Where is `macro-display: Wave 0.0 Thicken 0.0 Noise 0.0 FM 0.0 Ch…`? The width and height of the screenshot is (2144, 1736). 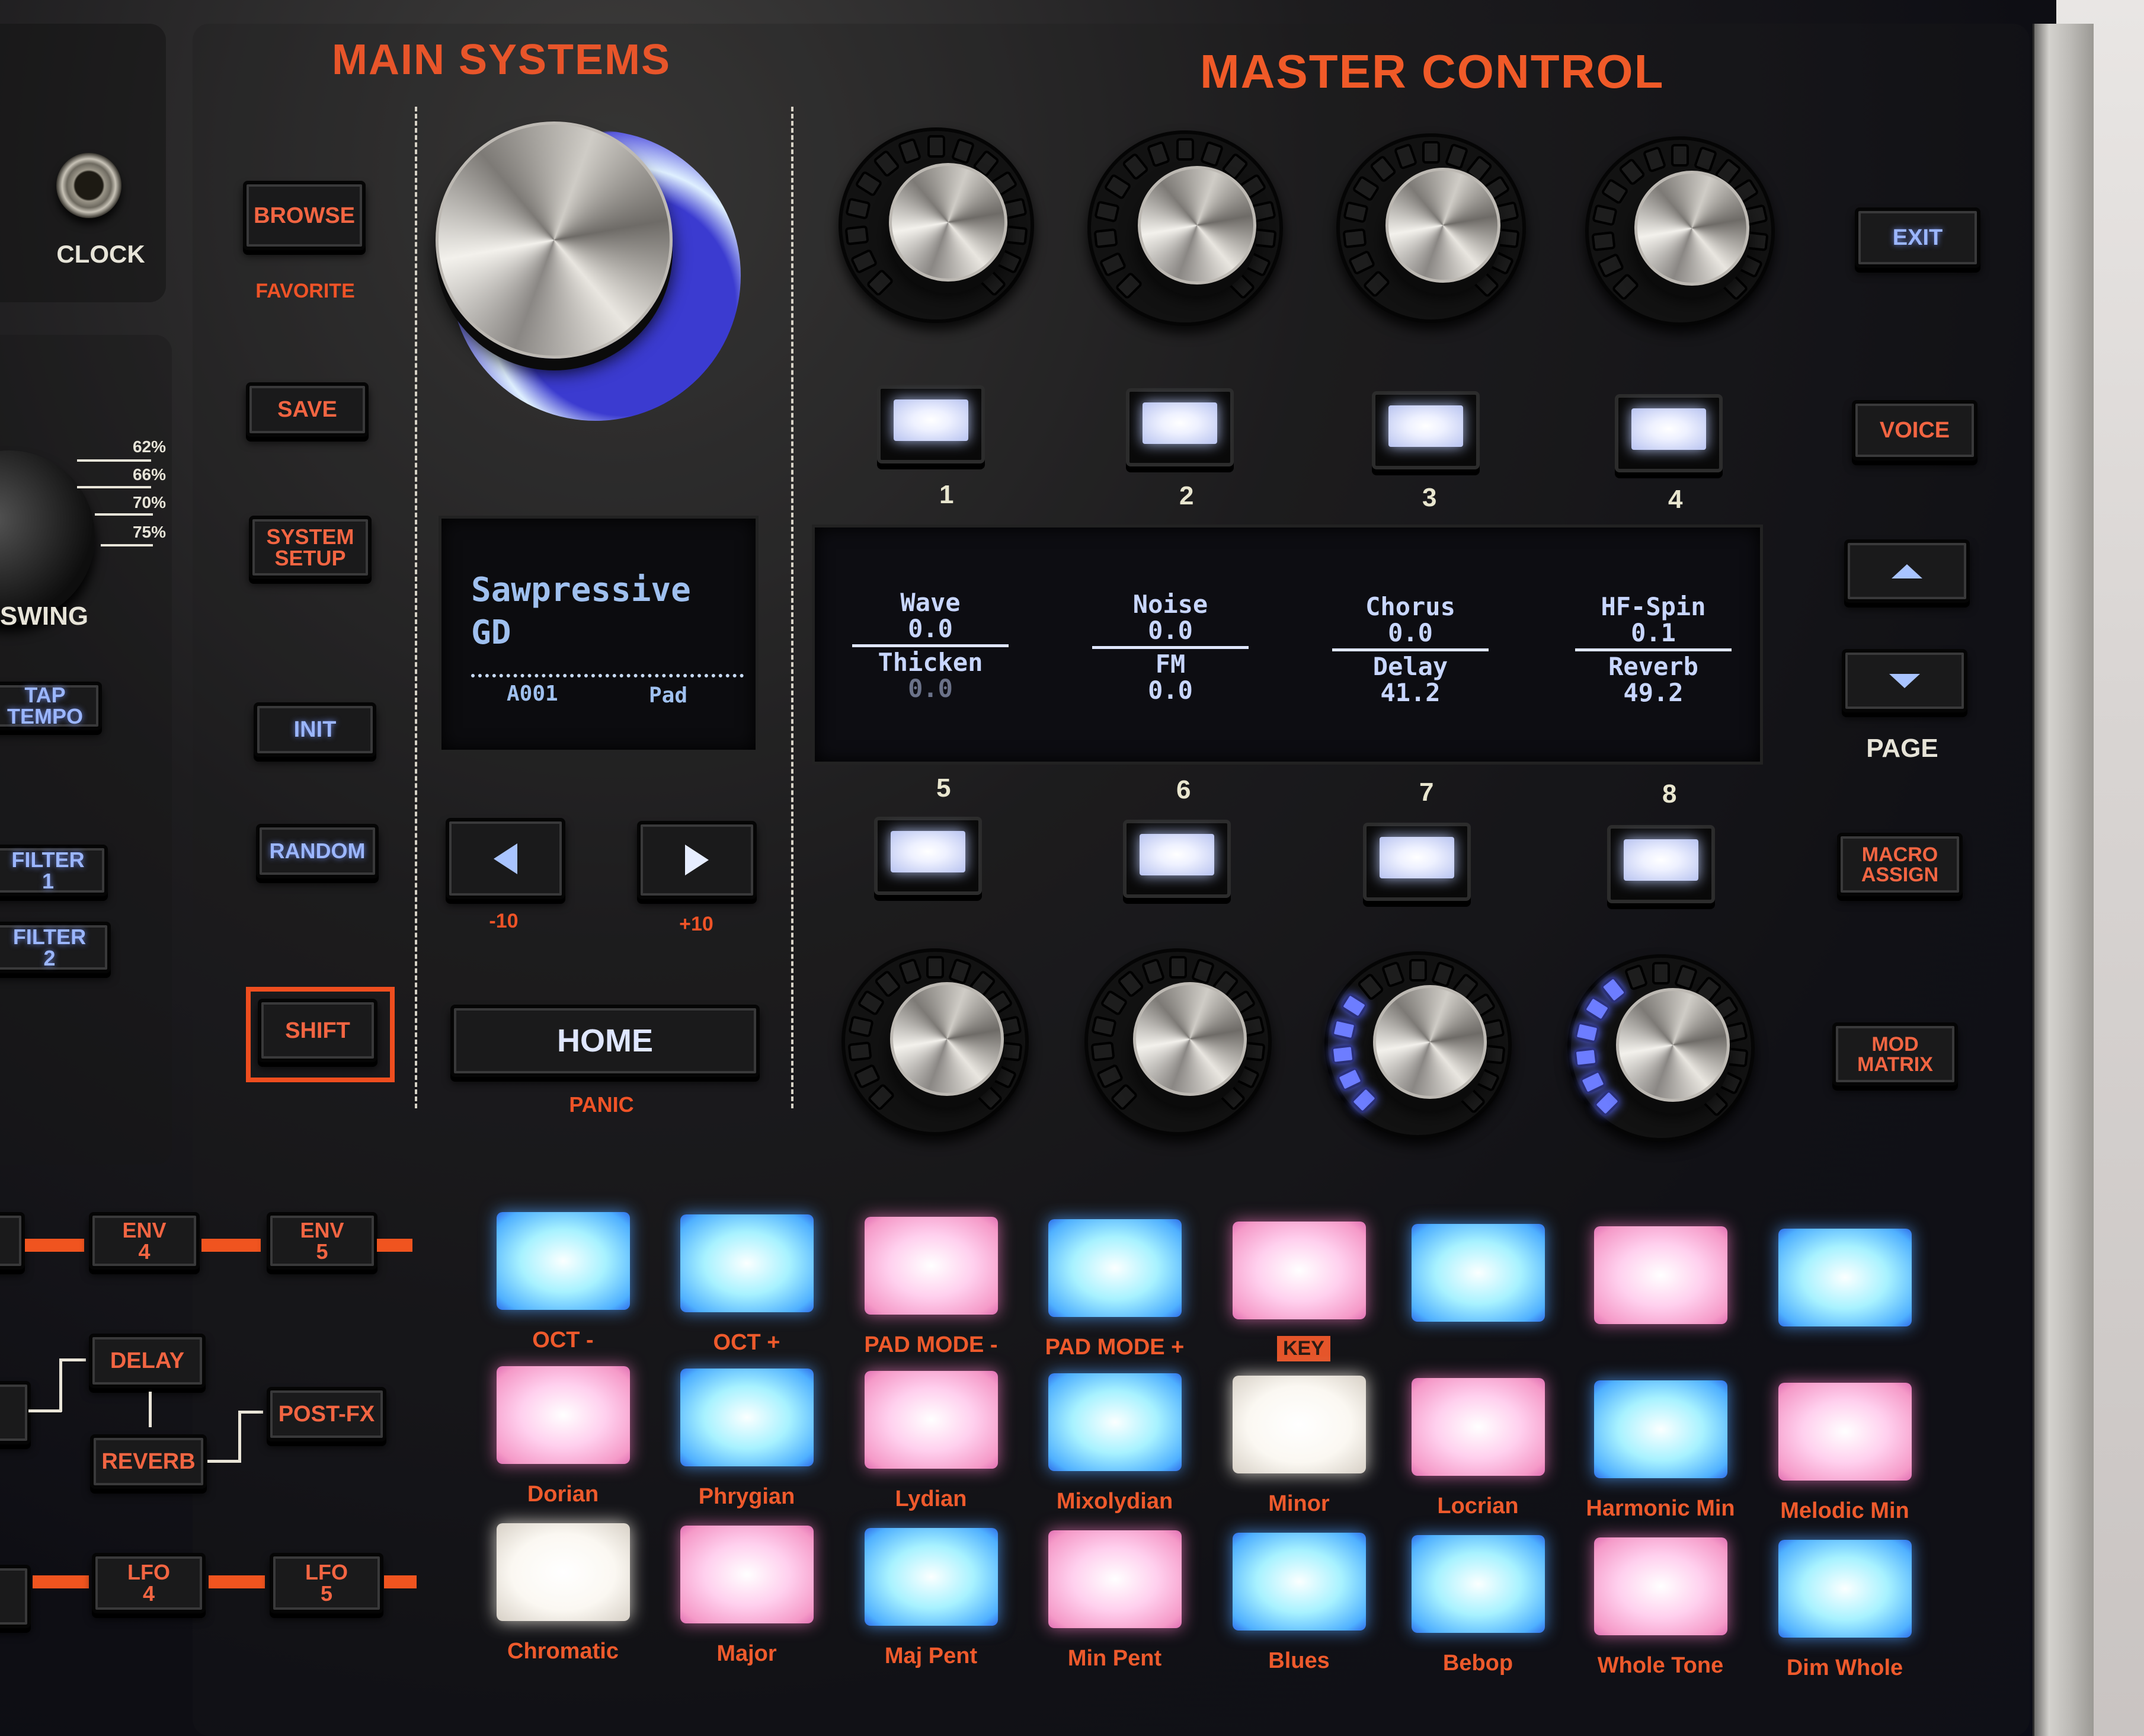 macro-display: Wave 0.0 Thicken 0.0 Noise 0.0 FM 0.0 Ch… is located at coordinates (1287, 645).